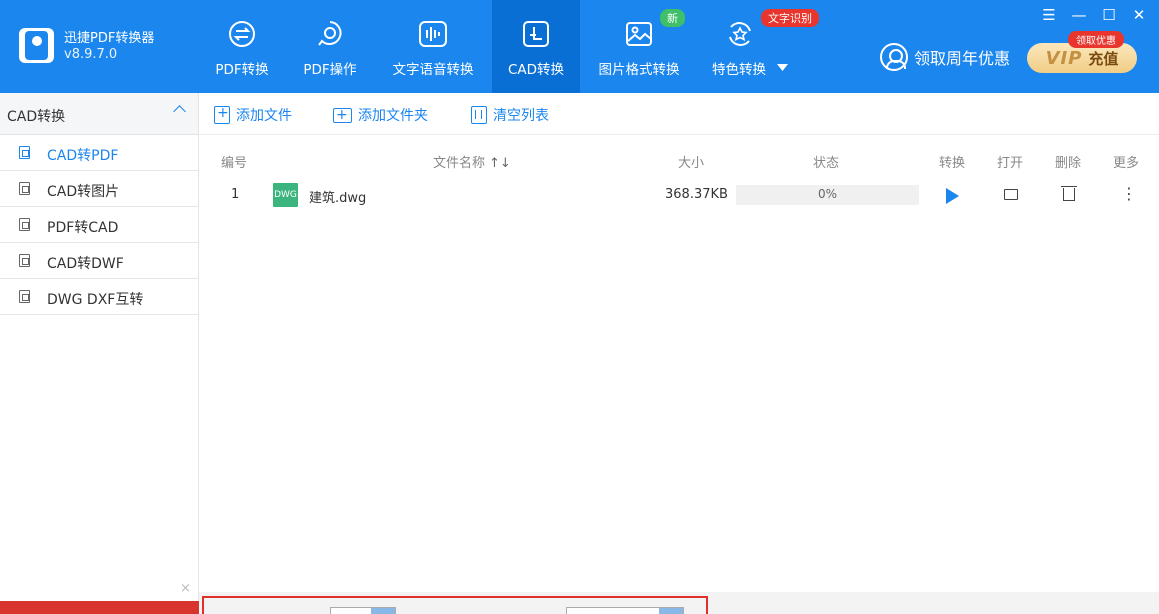  What do you see at coordinates (235, 194) in the screenshot?
I see `row-index: 1` at bounding box center [235, 194].